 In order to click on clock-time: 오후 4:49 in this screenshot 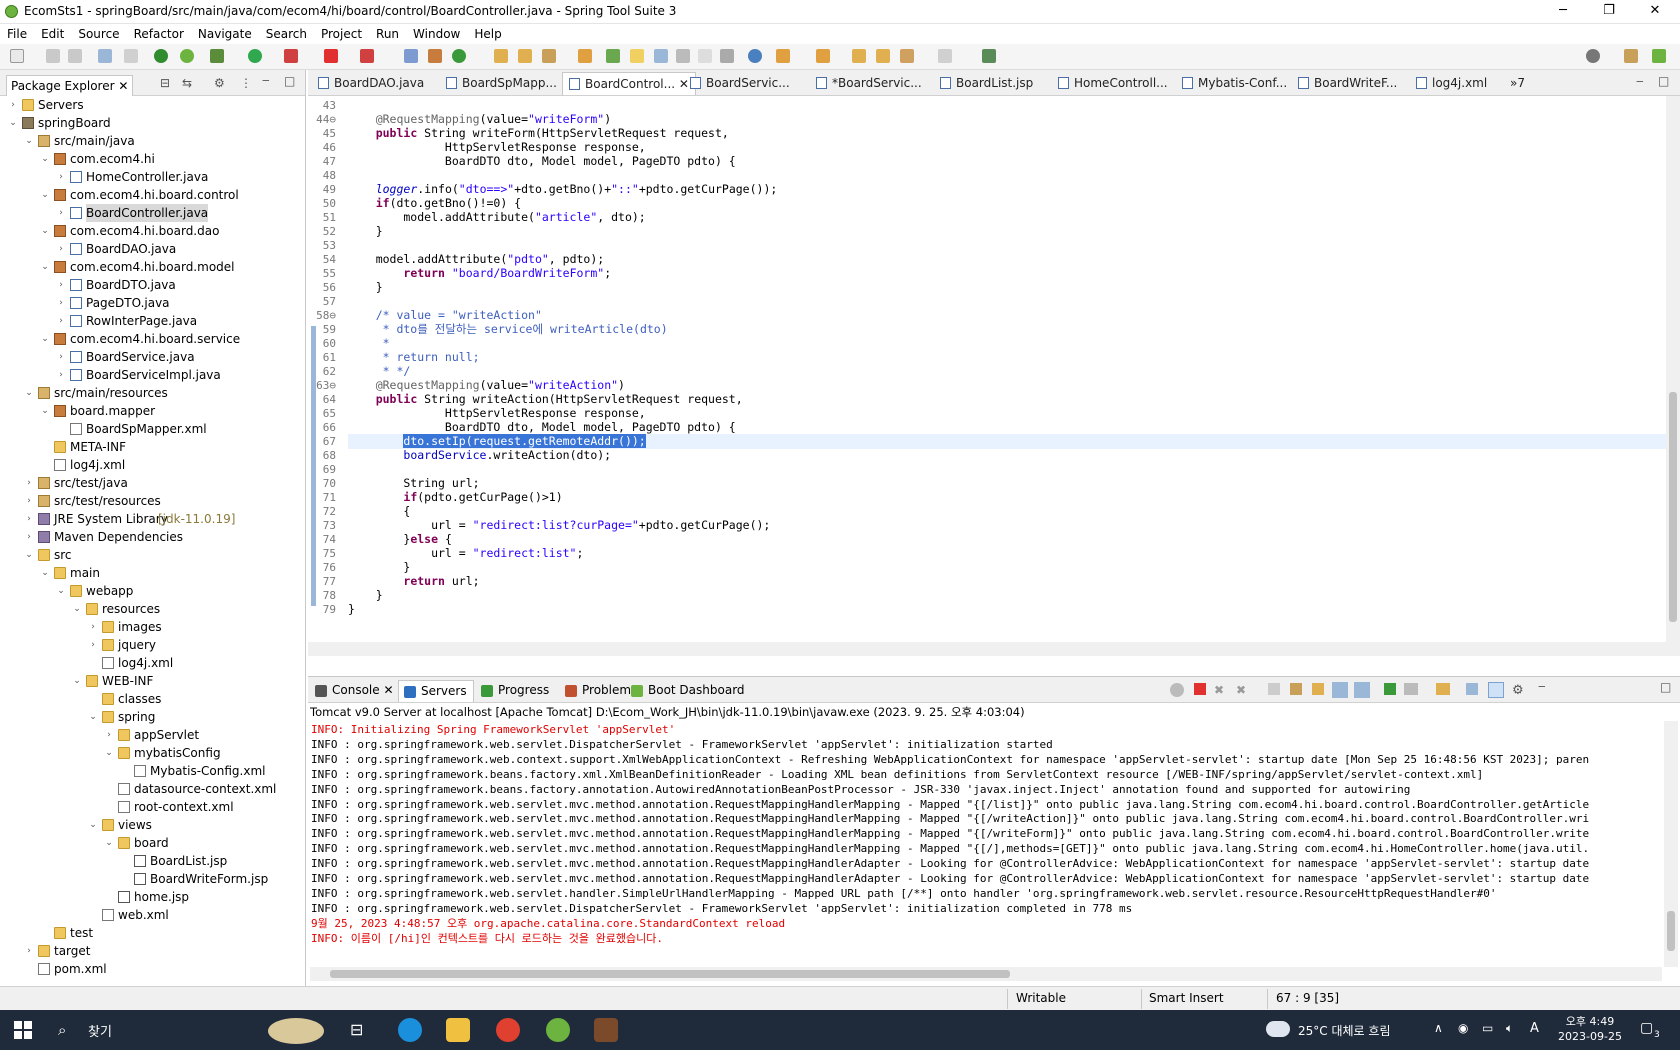, I will do `click(1590, 1021)`.